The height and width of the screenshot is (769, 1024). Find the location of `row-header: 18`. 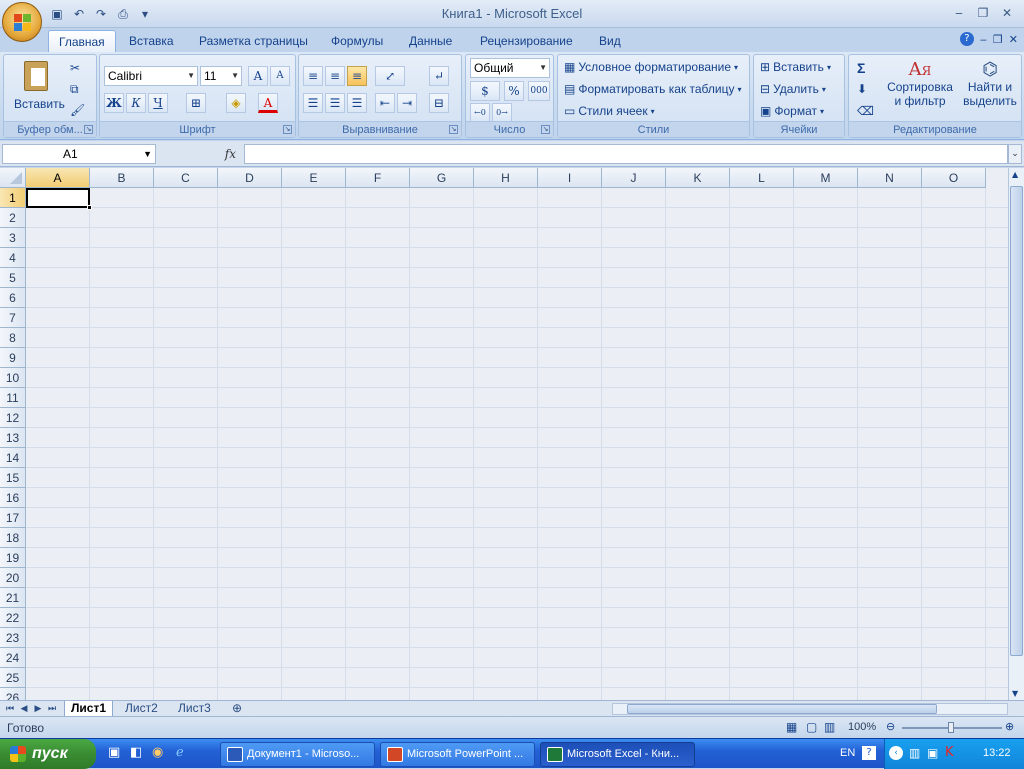

row-header: 18 is located at coordinates (13, 538).